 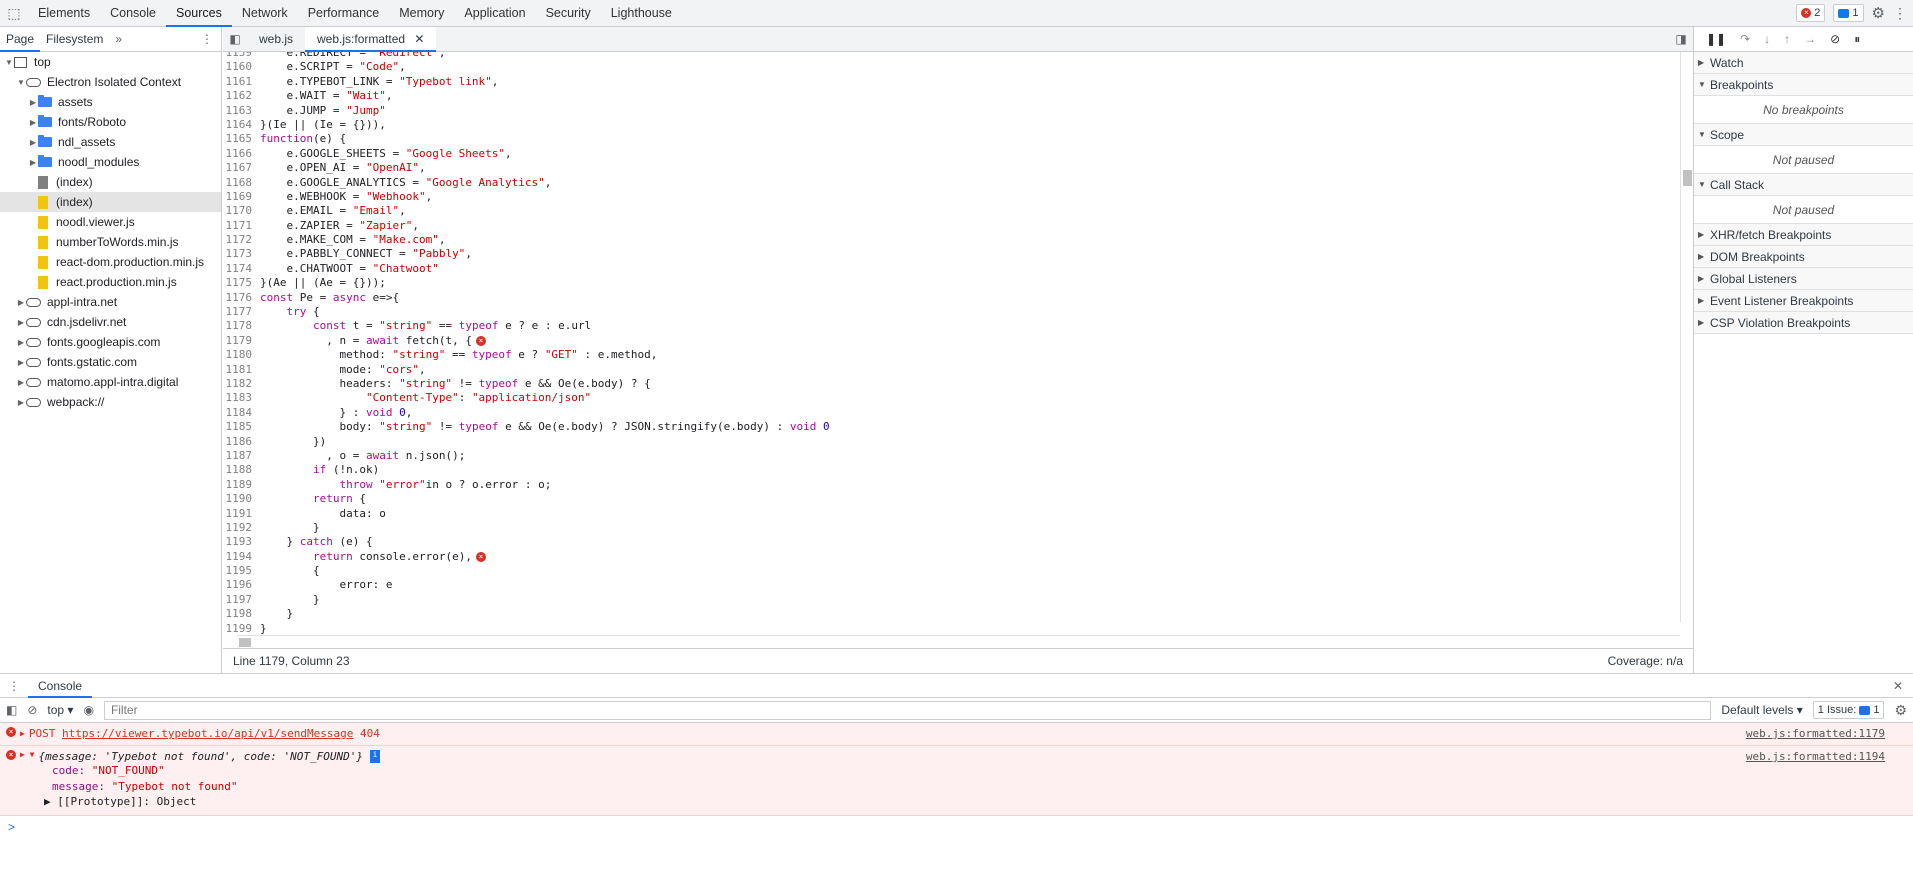 What do you see at coordinates (1803, 135) in the screenshot?
I see `section-scope: ▼ Scope` at bounding box center [1803, 135].